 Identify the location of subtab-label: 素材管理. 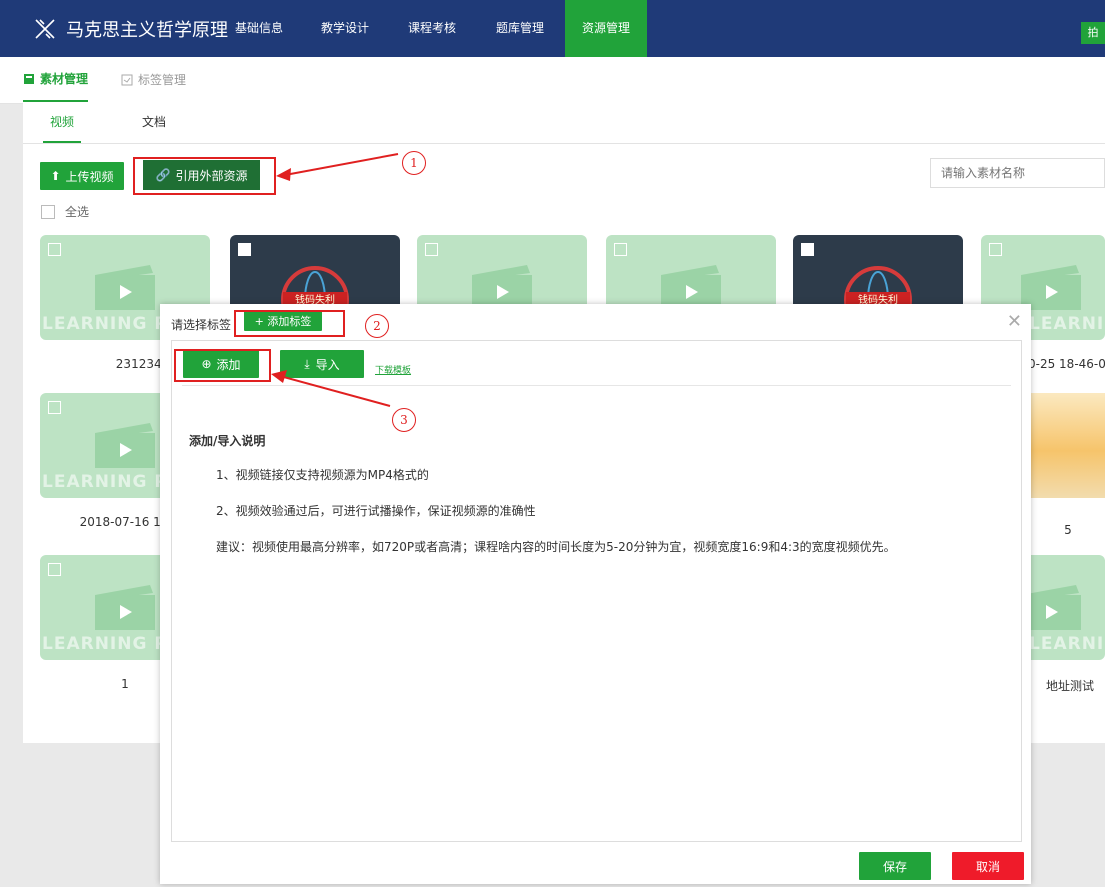
(64, 78).